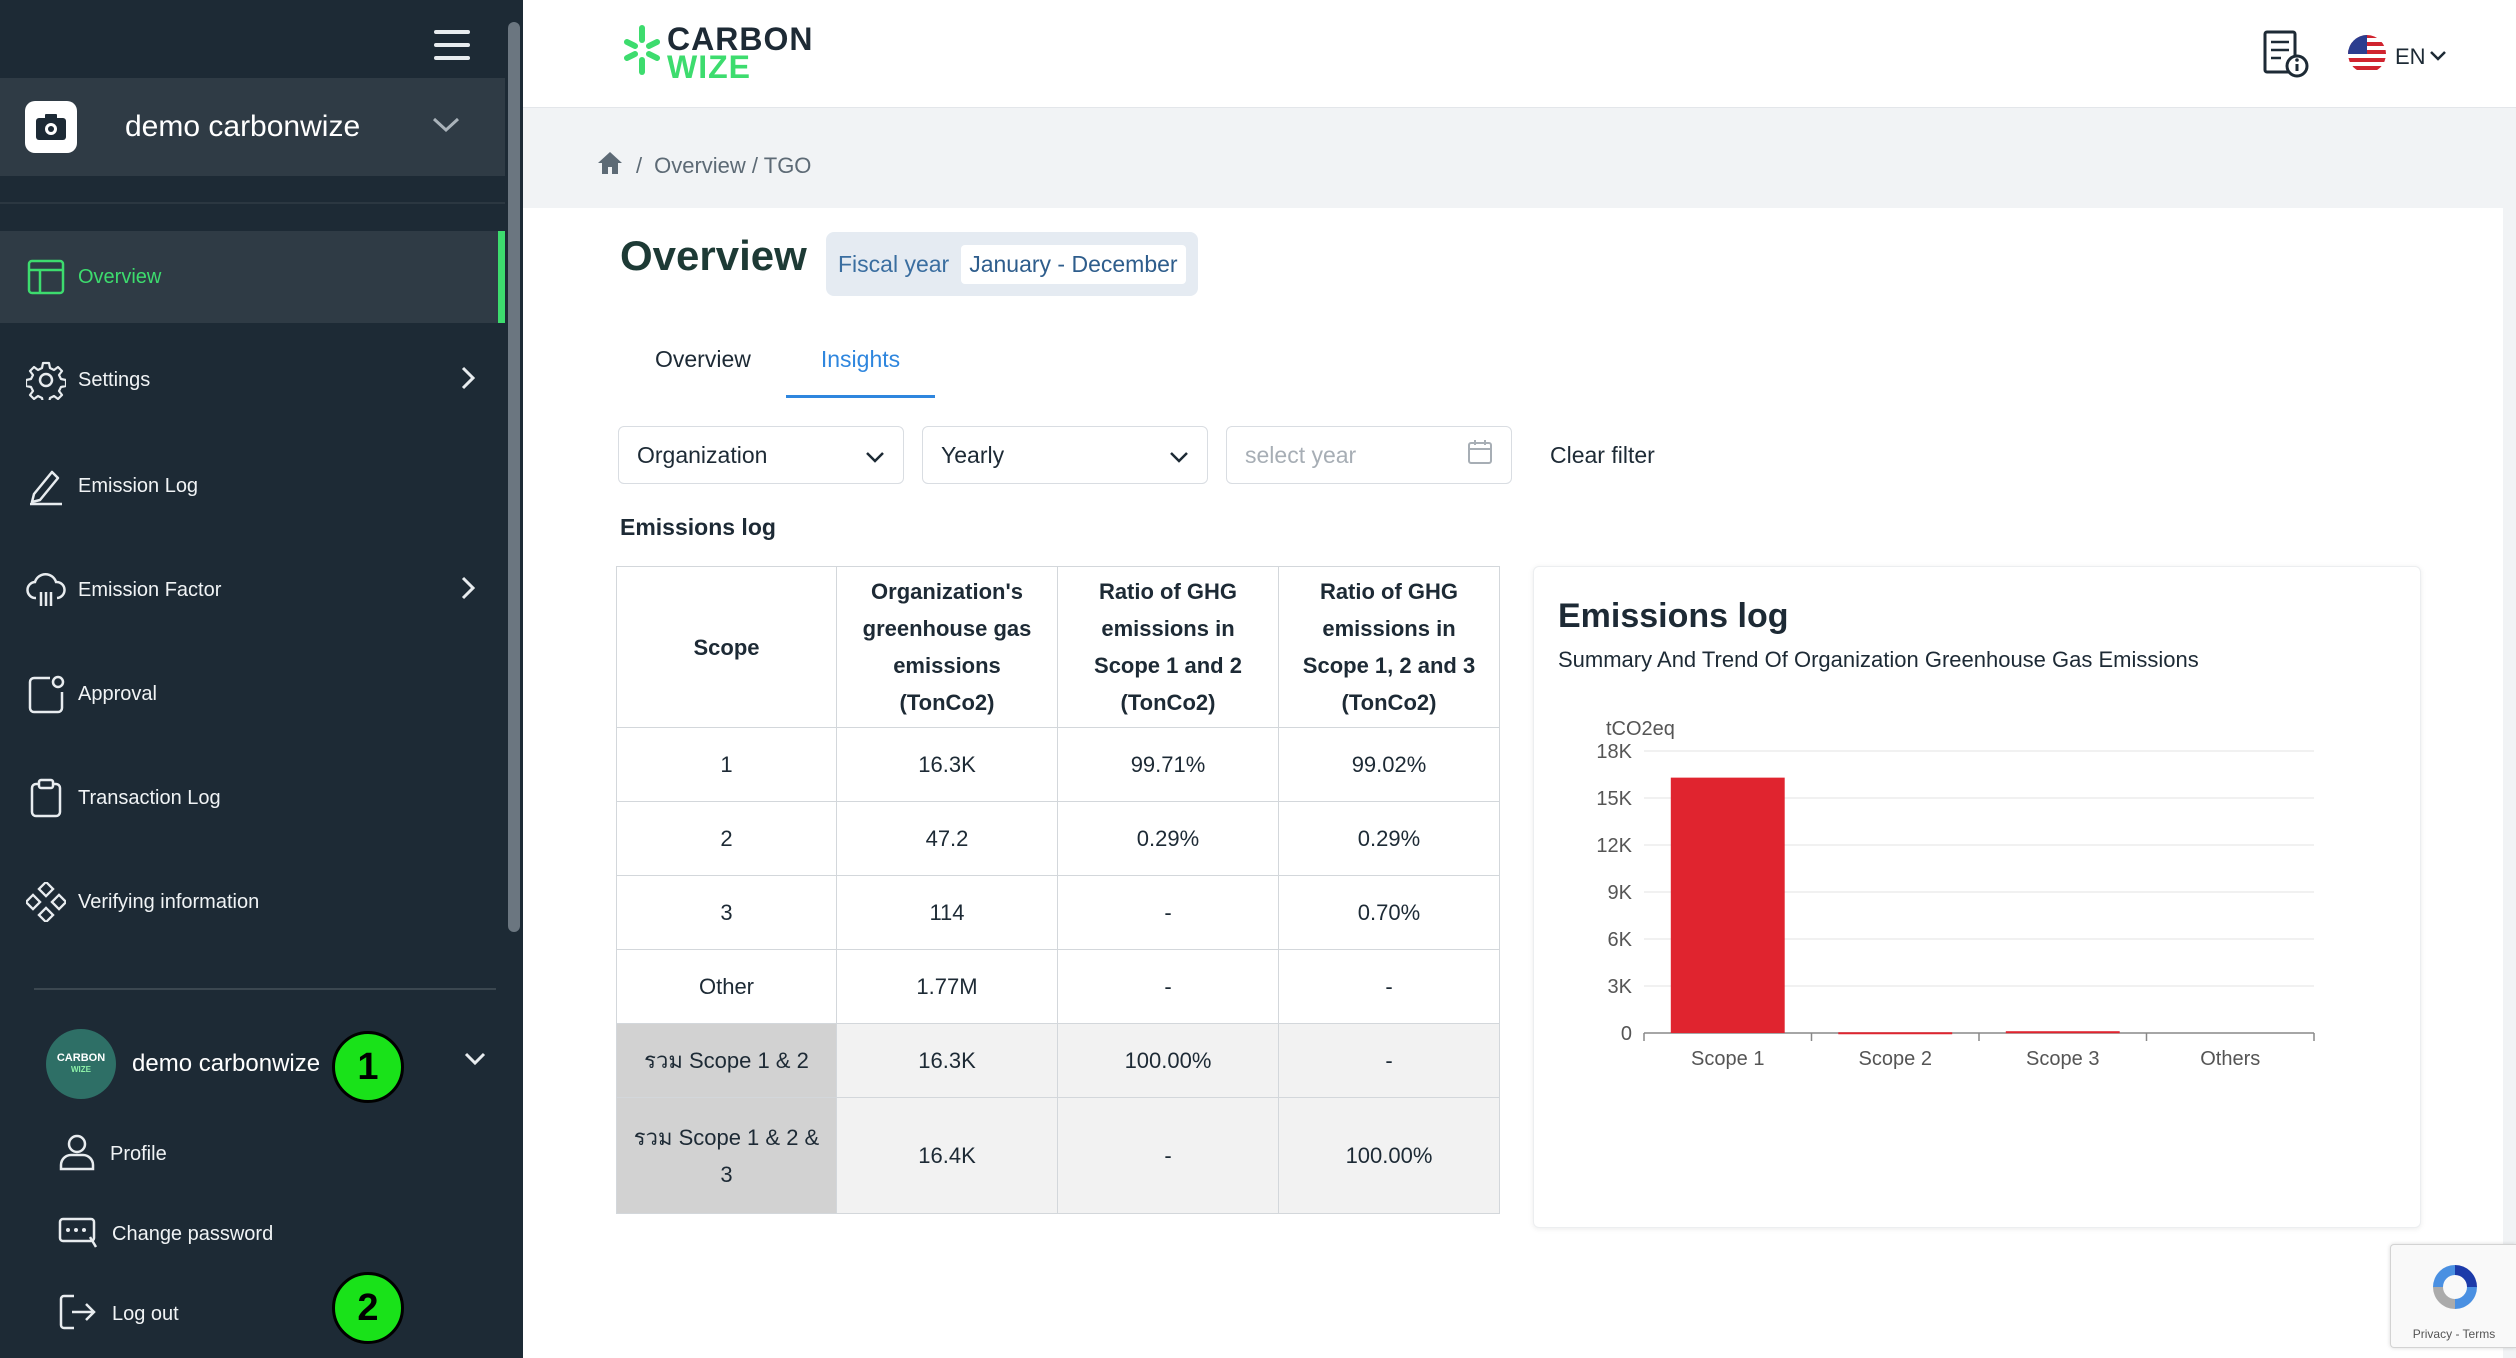 The width and height of the screenshot is (2516, 1358). I want to click on table-row: 2 47.2 0.29% 0.29%, so click(1058, 838).